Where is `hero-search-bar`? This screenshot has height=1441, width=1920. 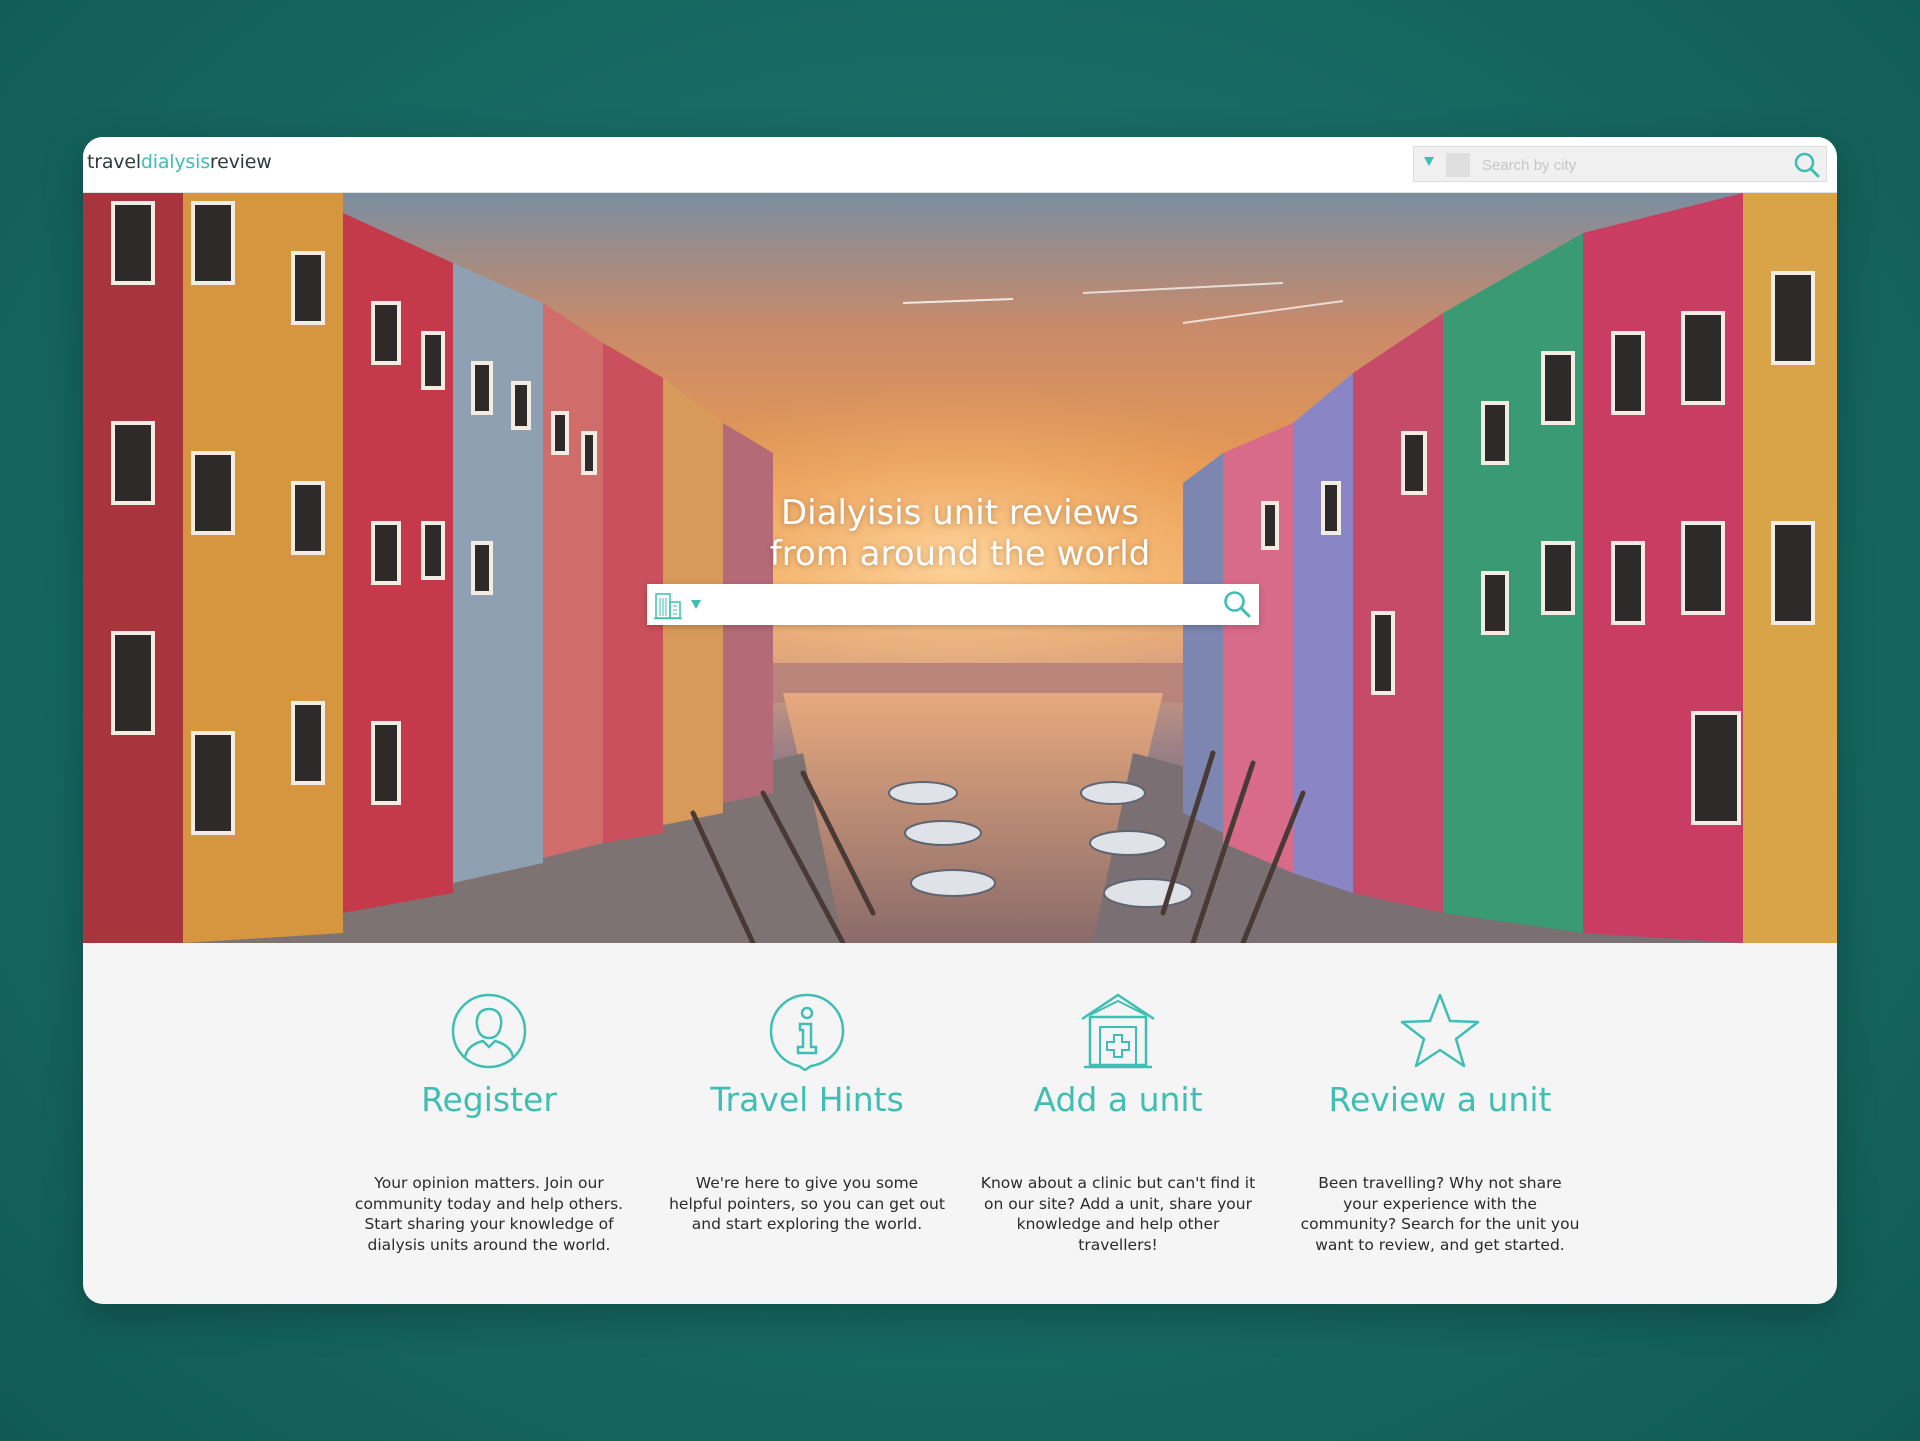
hero-search-bar is located at coordinates (953, 604).